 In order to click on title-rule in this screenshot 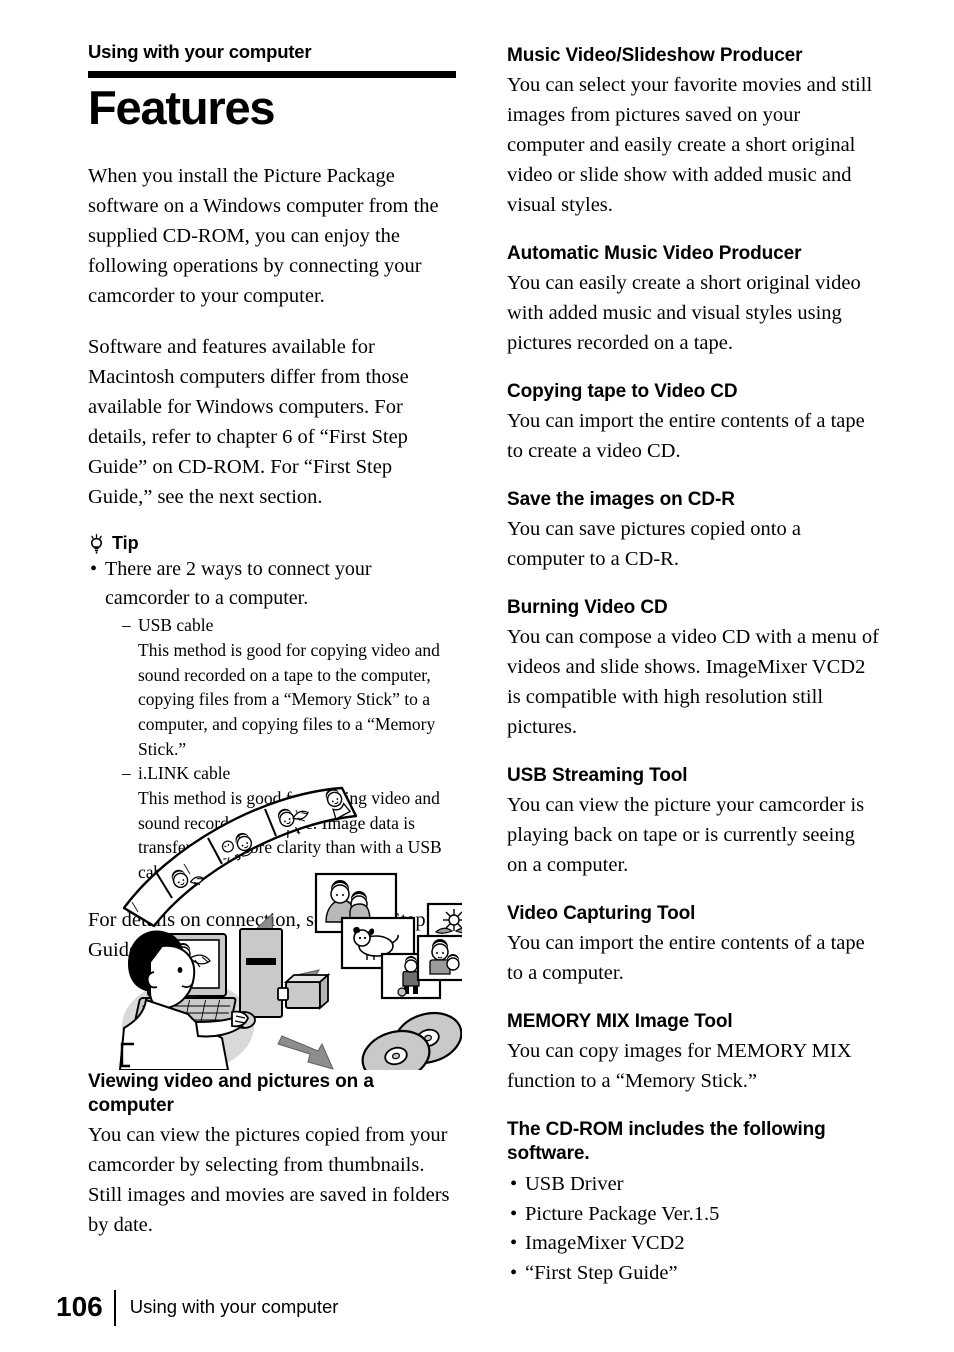, I will do `click(272, 75)`.